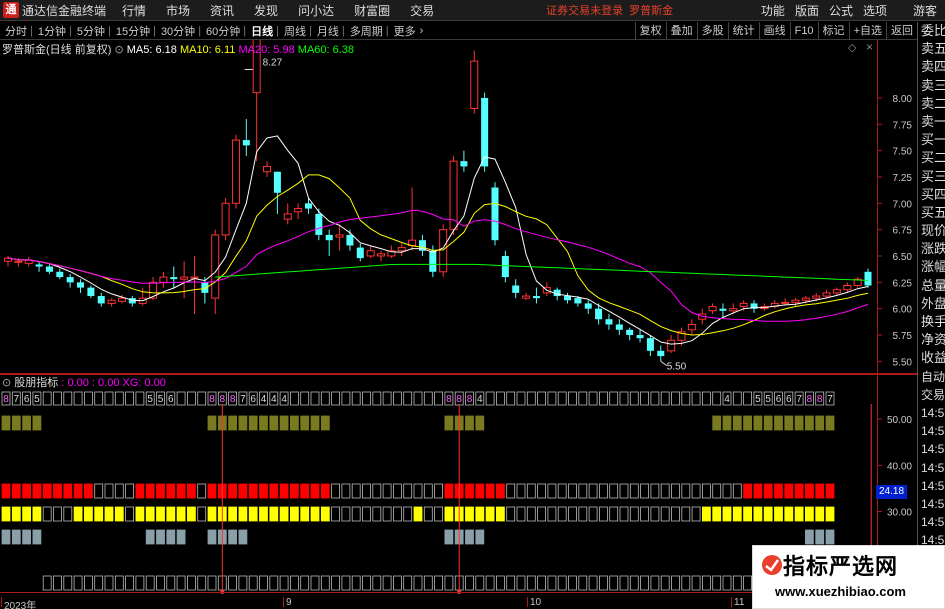  I want to click on side-panel-item: 外盘, so click(931, 304).